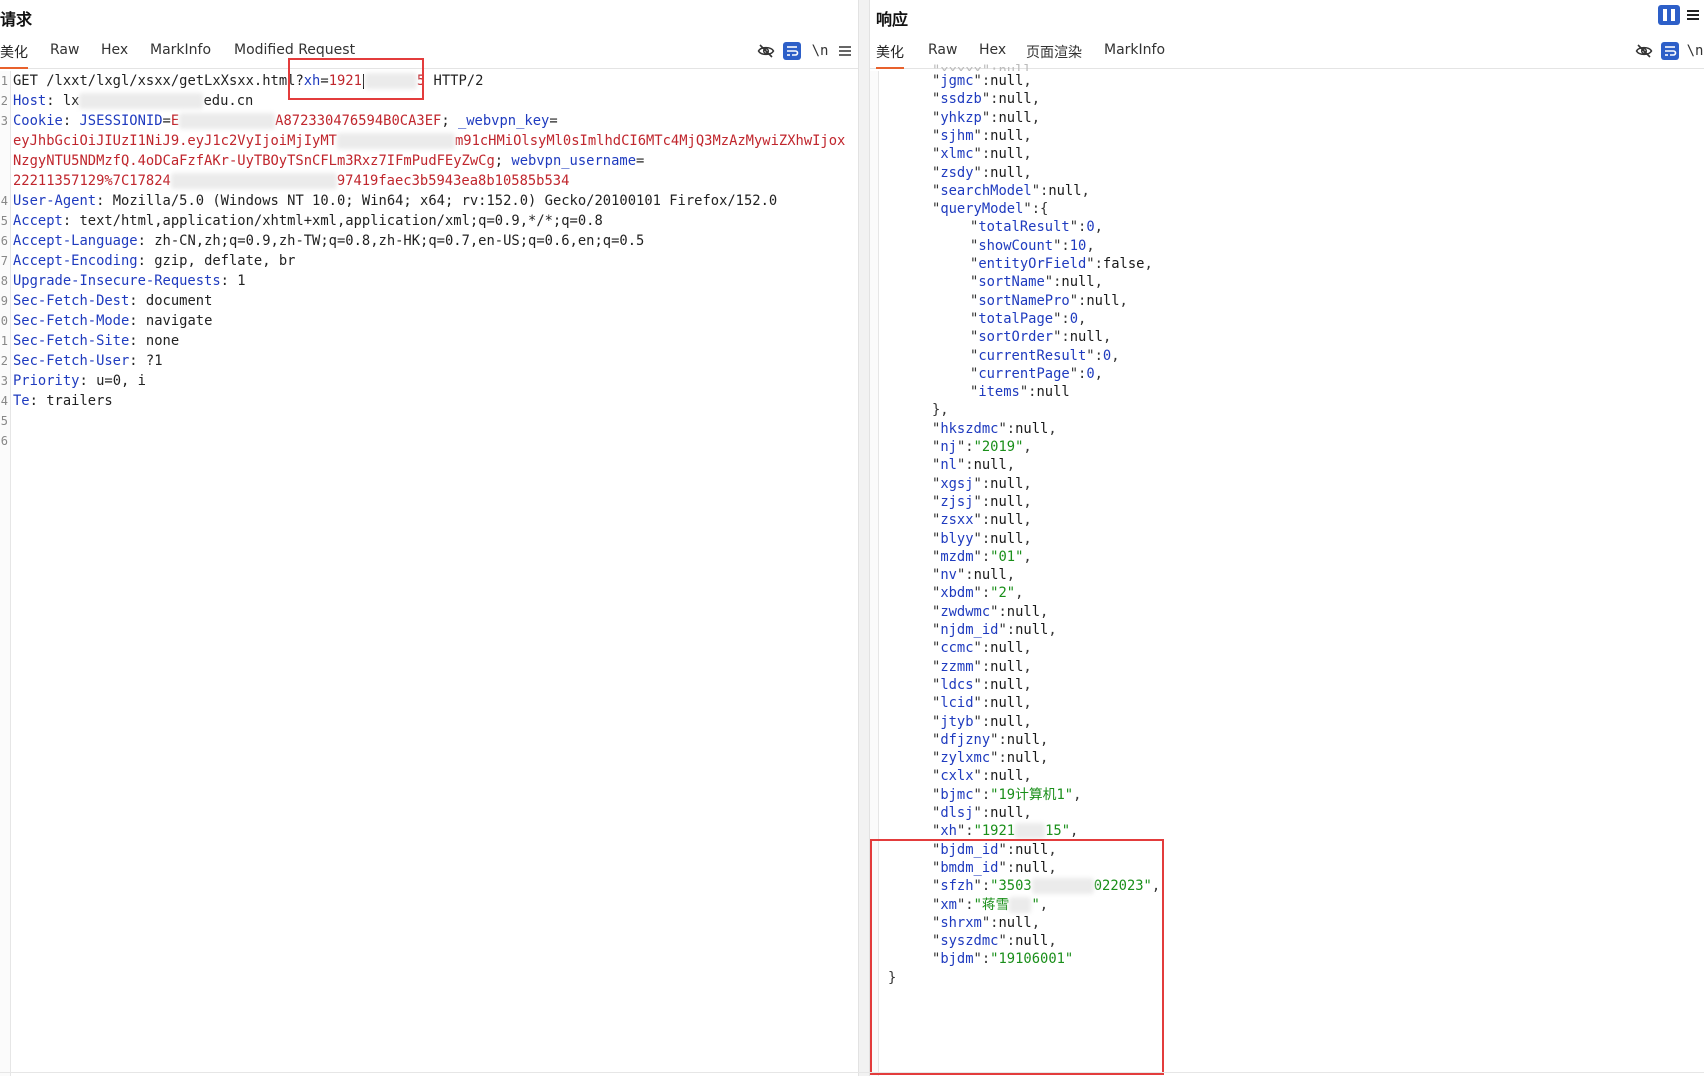 This screenshot has width=1704, height=1076. What do you see at coordinates (974, 465) in the screenshot?
I see `json-field: "nl":null,` at bounding box center [974, 465].